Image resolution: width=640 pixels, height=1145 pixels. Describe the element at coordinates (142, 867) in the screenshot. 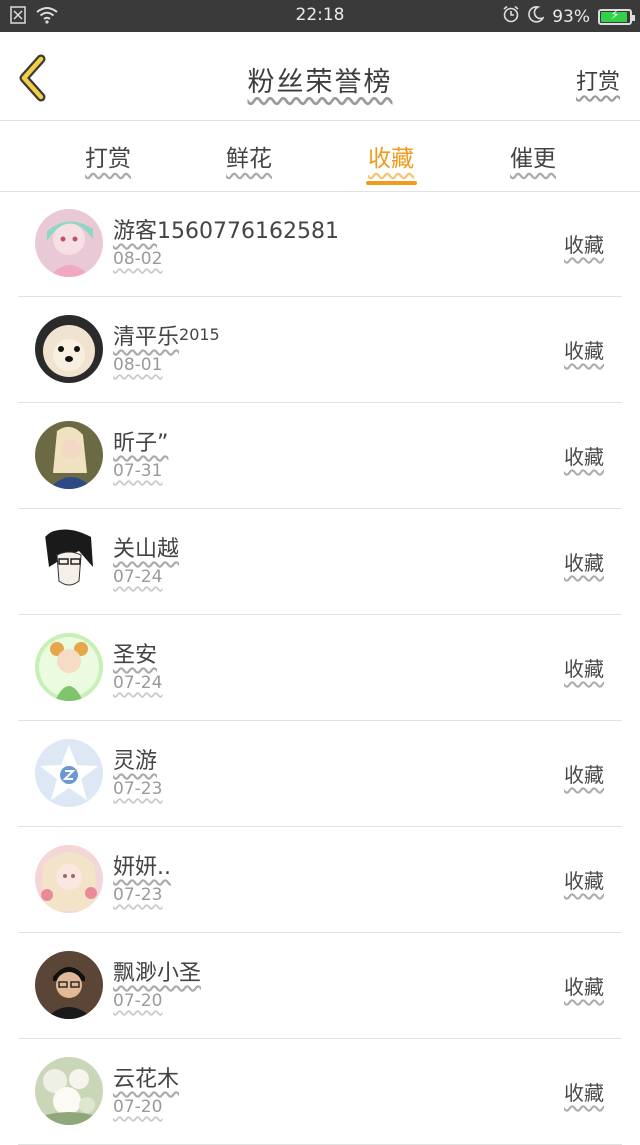

I see `fan-name: 妍妍..` at that location.